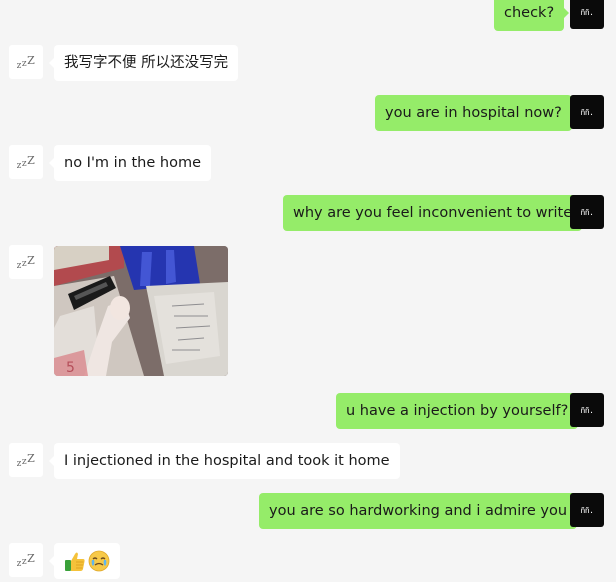  Describe the element at coordinates (460, 411) in the screenshot. I see `message-bubble-own: u have a injection by yourself?` at that location.